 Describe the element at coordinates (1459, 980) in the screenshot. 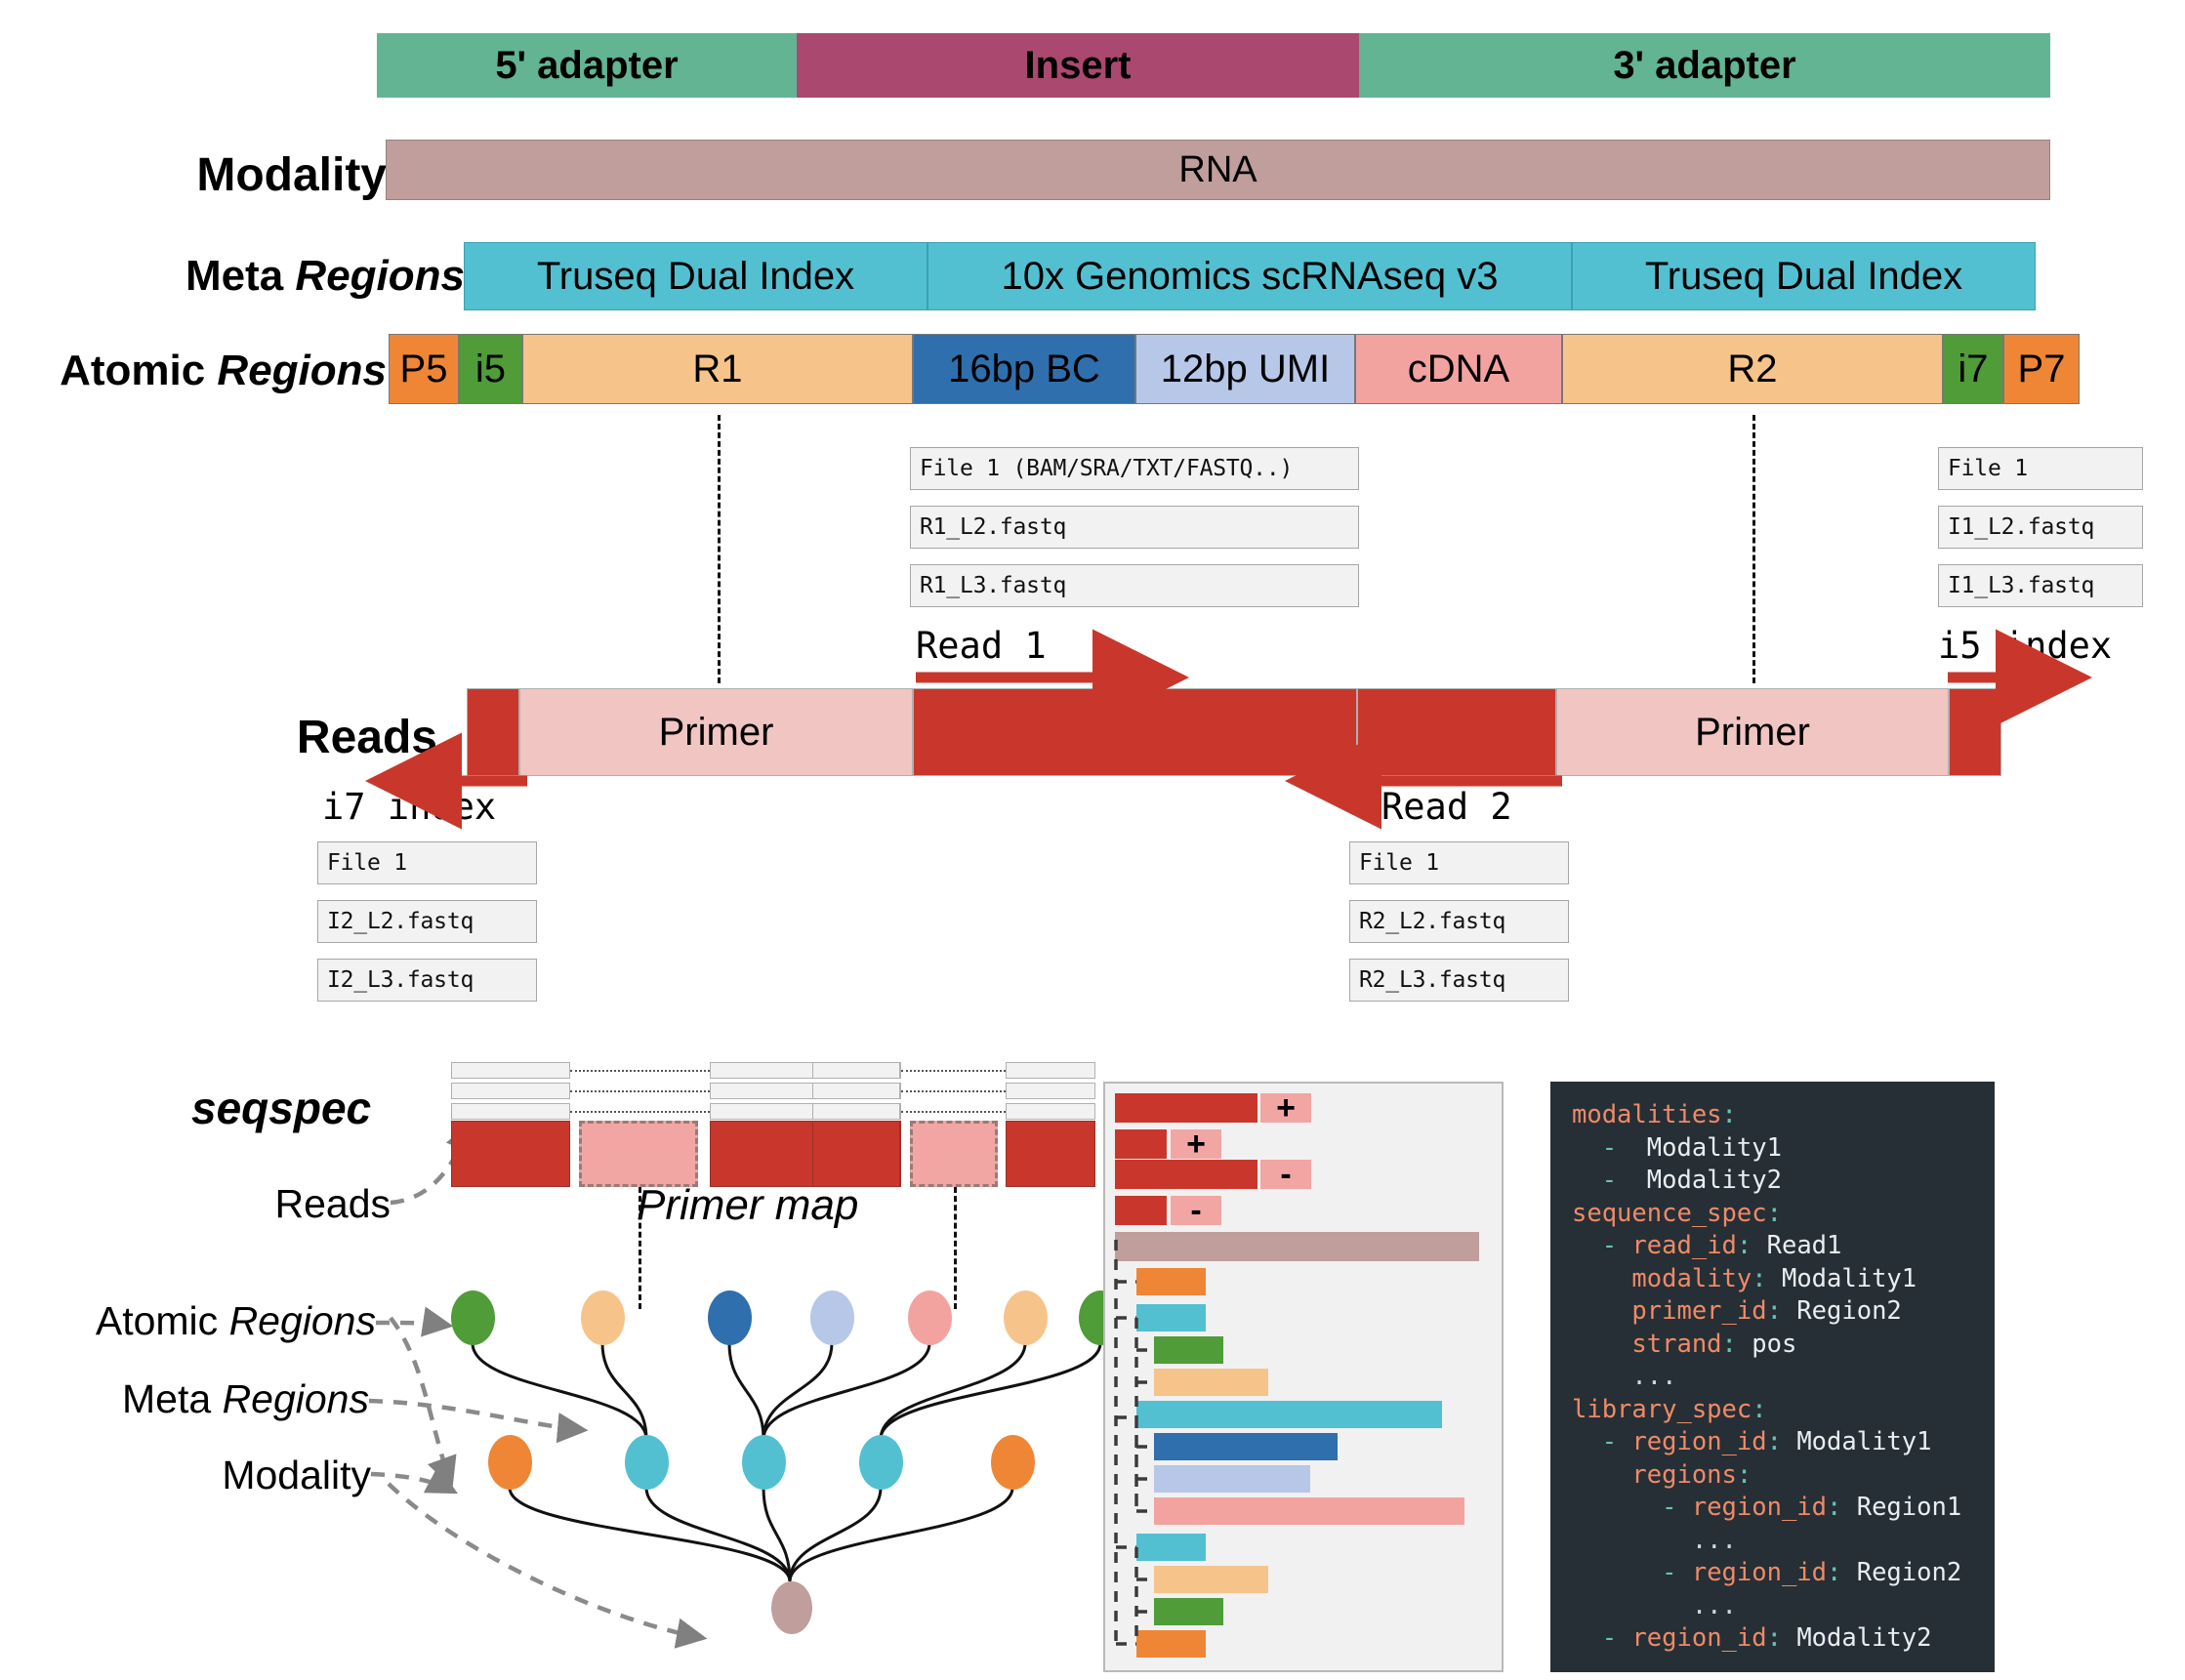

I see `read2-file-item: R2_L3.fastq` at that location.